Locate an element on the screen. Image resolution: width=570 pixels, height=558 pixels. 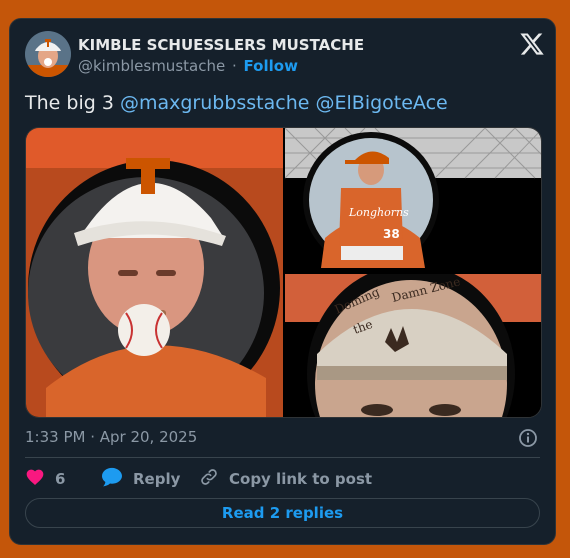
media-photo-top-right: Longhorns 38 is located at coordinates (412, 200).